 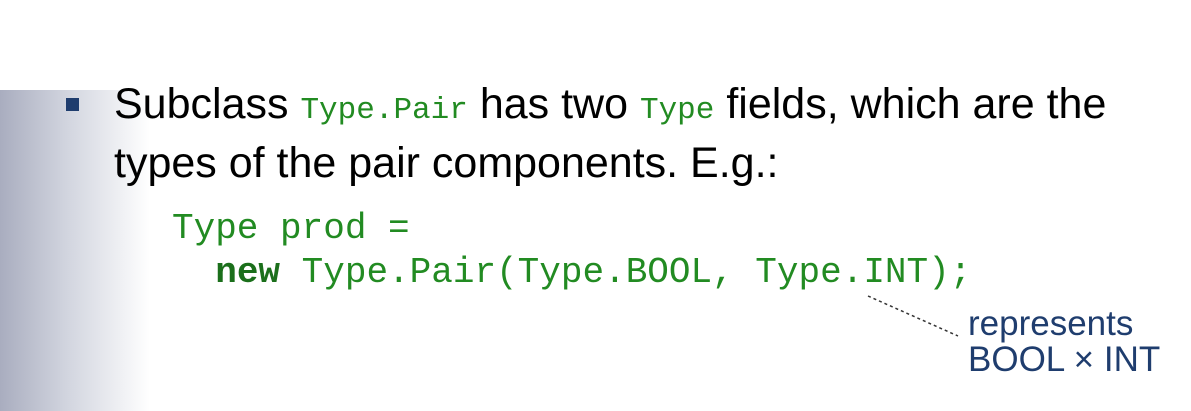 What do you see at coordinates (1051, 323) in the screenshot?
I see `annotation-line-1: represents` at bounding box center [1051, 323].